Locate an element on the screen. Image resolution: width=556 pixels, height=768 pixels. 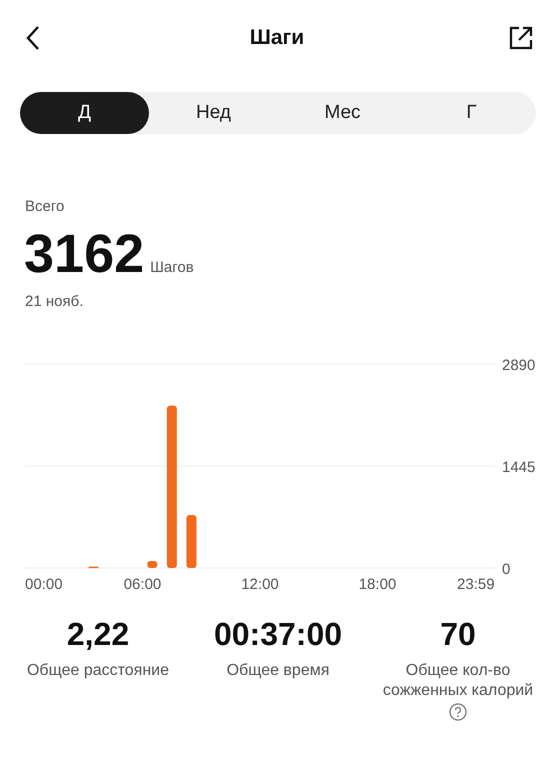
page-title: Шаги is located at coordinates (277, 38).